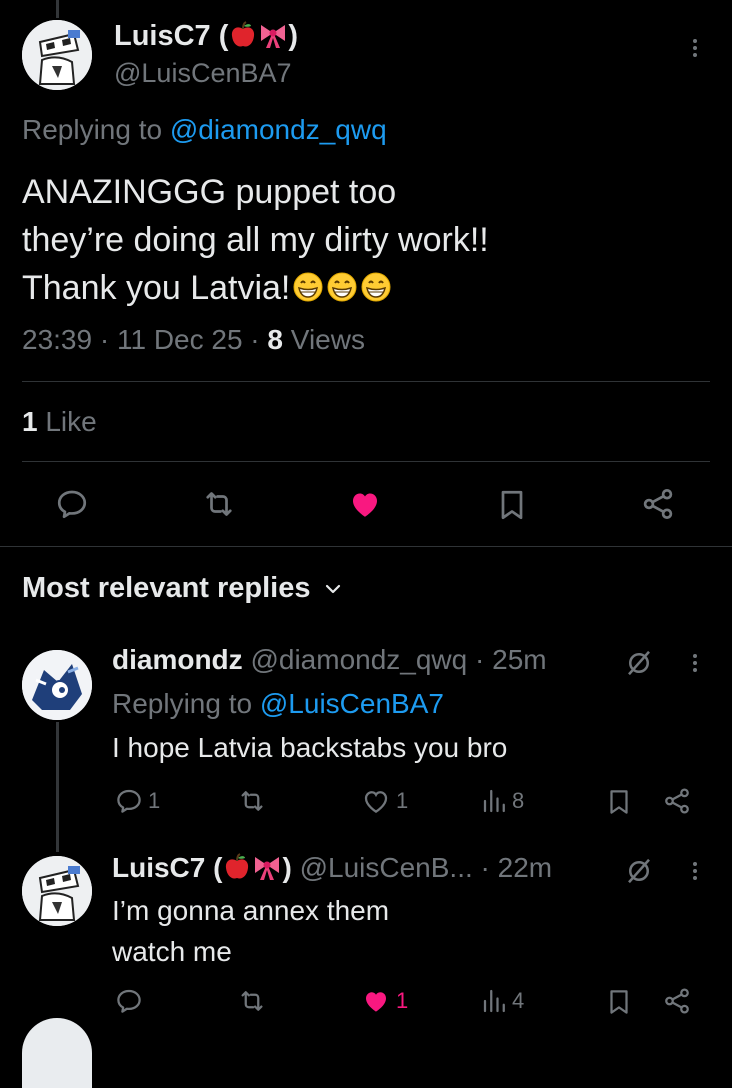 This screenshot has height=1088, width=732. I want to click on views-button: 8, so click(503, 801).